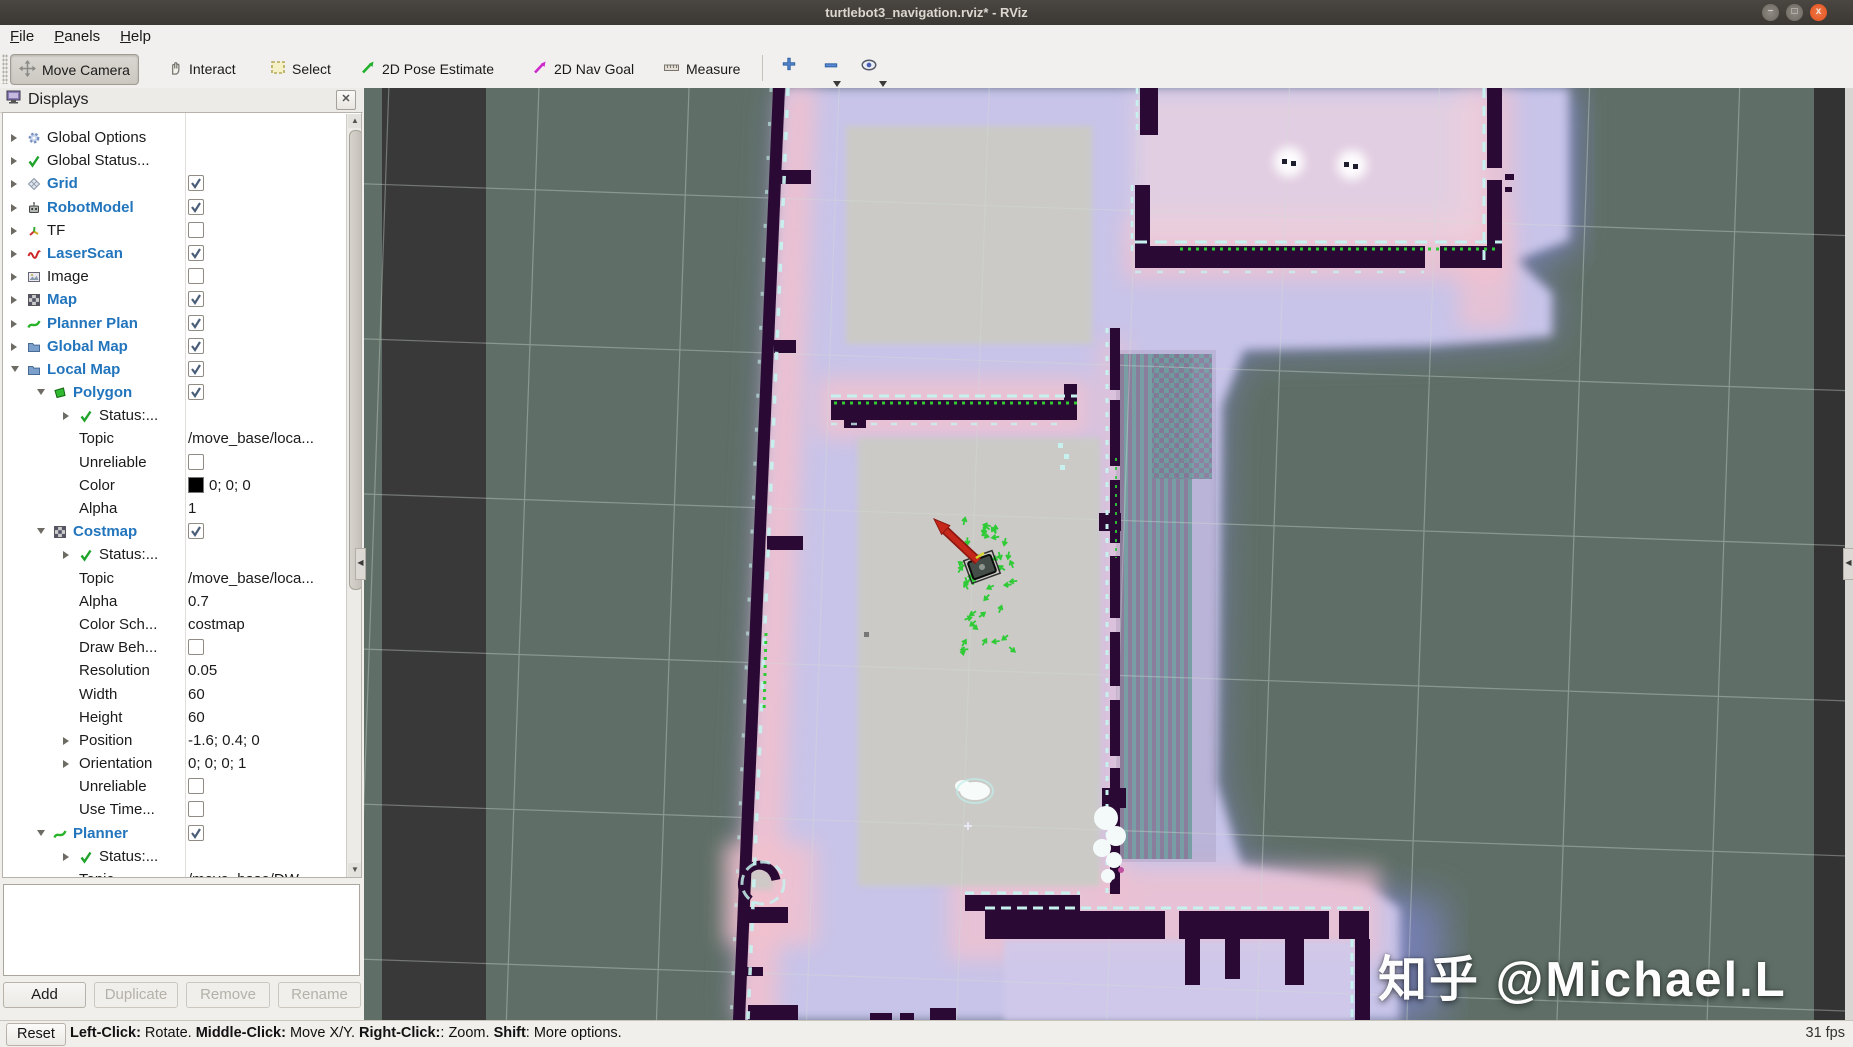  Describe the element at coordinates (217, 763) in the screenshot. I see `row-value: 0; 0; 0; 1` at that location.